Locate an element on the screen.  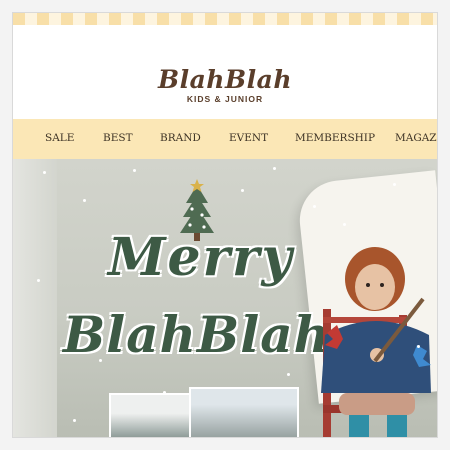
nav-item-membership: MEMBERSHIP is located at coordinates (335, 138).